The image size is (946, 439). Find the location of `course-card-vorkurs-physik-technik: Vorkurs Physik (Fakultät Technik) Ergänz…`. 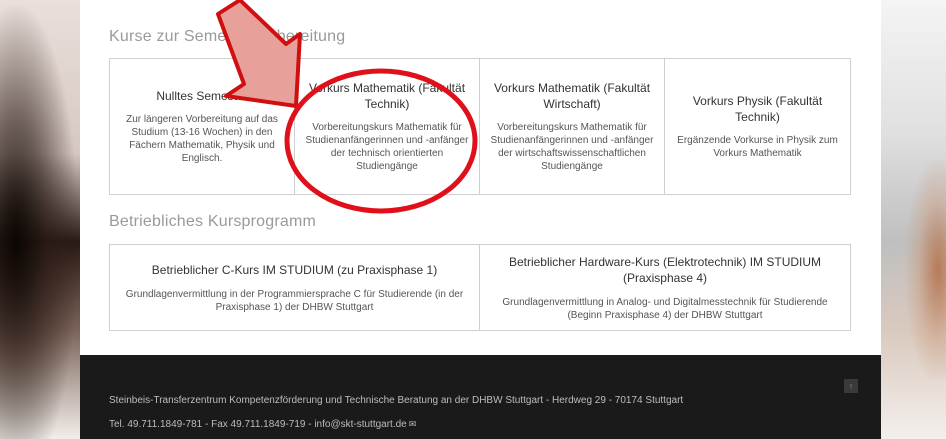

course-card-vorkurs-physik-technik: Vorkurs Physik (Fakultät Technik) Ergänz… is located at coordinates (757, 126).